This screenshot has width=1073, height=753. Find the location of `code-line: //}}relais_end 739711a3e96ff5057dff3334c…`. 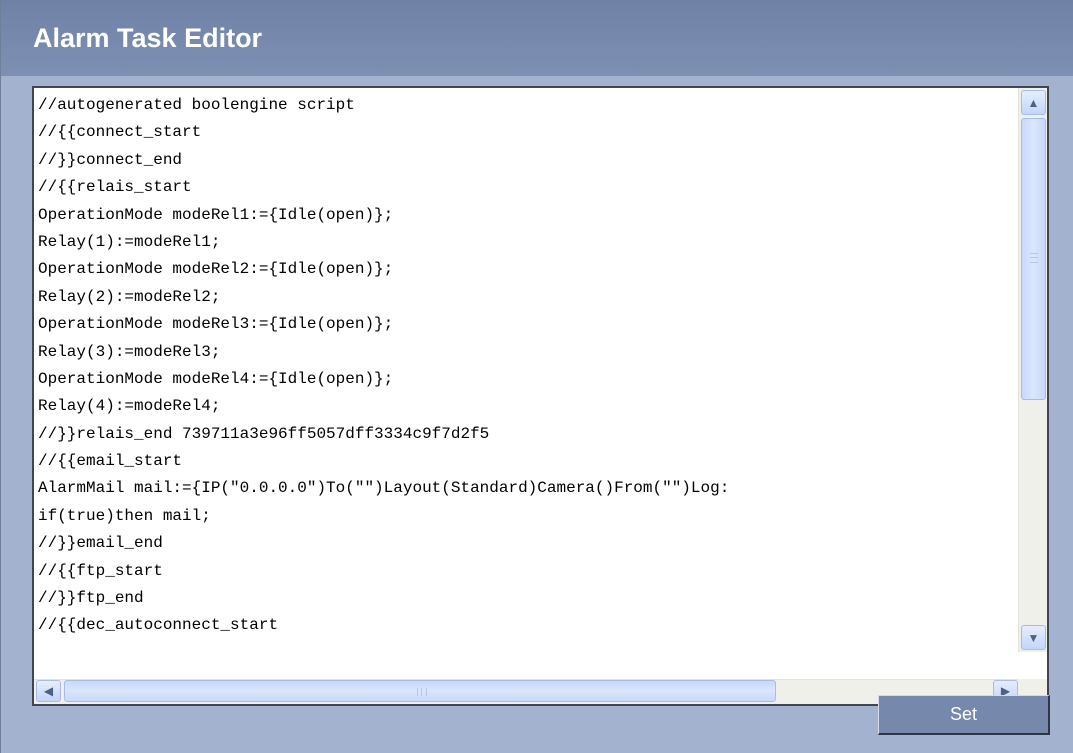

code-line: //}}relais_end 739711a3e96ff5057dff3334c… is located at coordinates (264, 433).